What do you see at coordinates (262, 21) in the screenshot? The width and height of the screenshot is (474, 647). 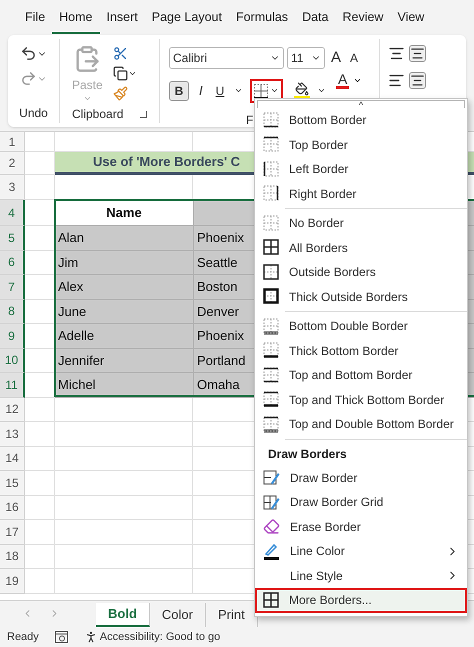 I see `ribbon-tab: Formulas` at bounding box center [262, 21].